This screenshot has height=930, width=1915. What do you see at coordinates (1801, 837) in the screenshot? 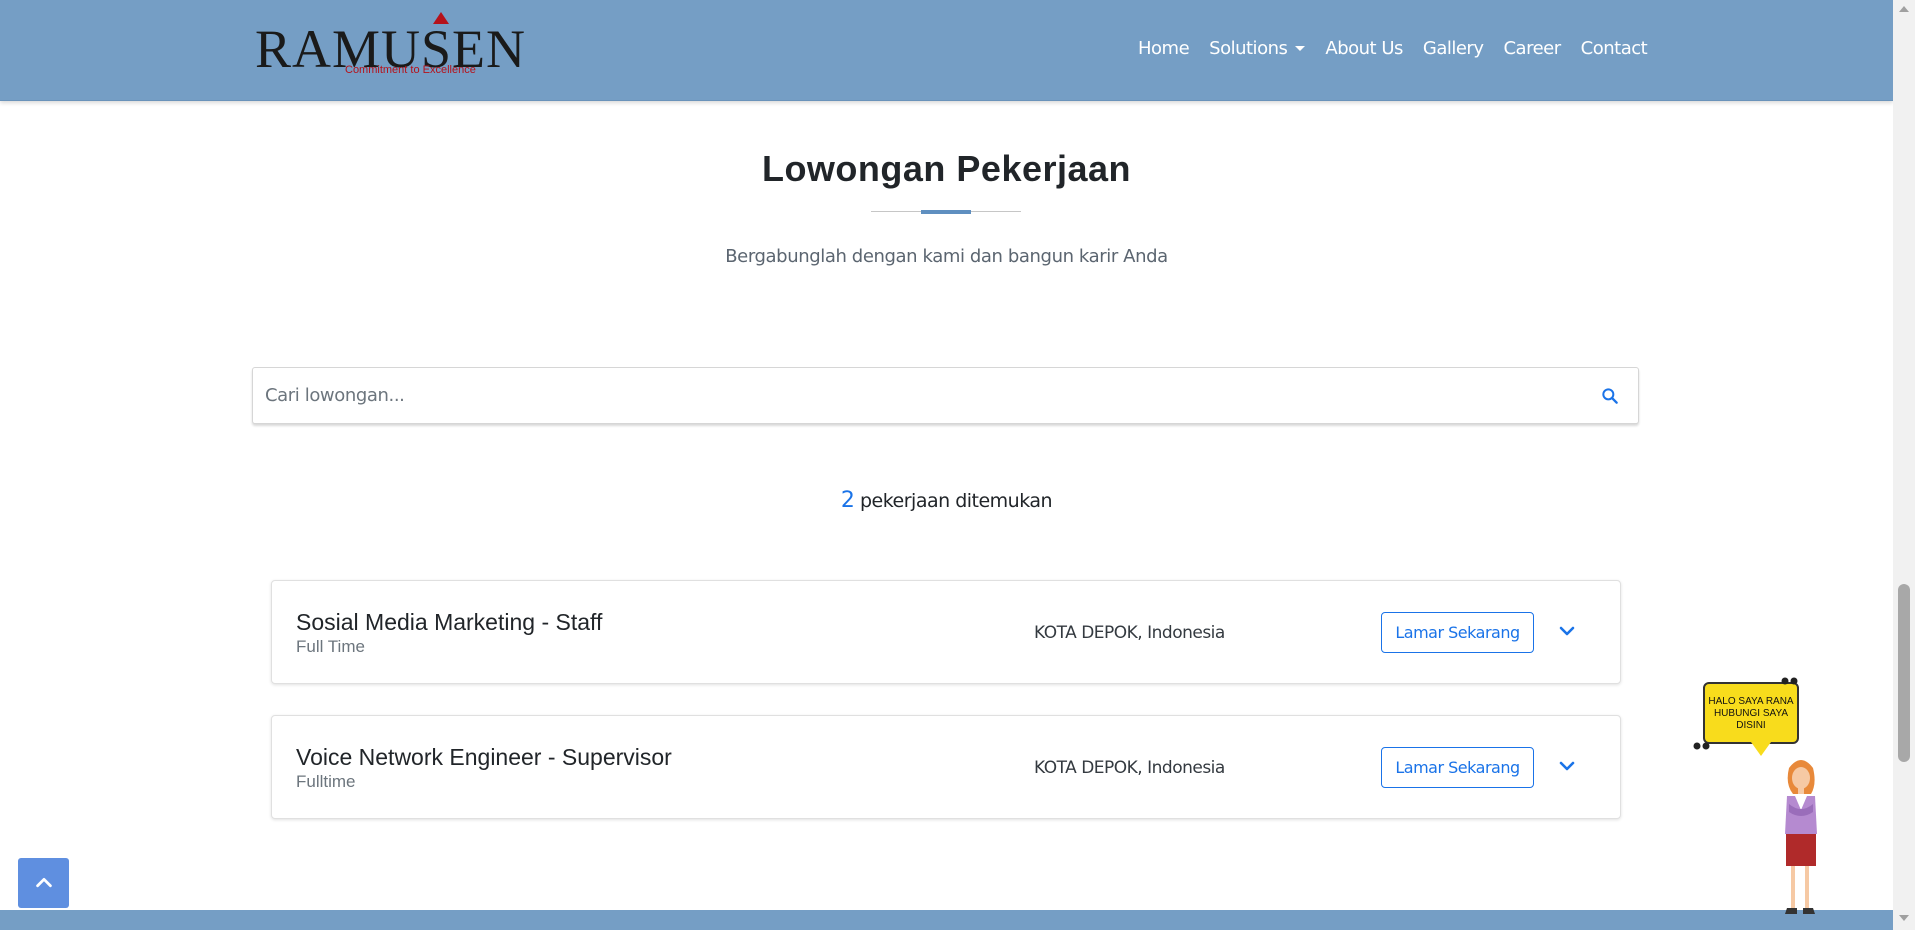
I see `assistant-avatar` at bounding box center [1801, 837].